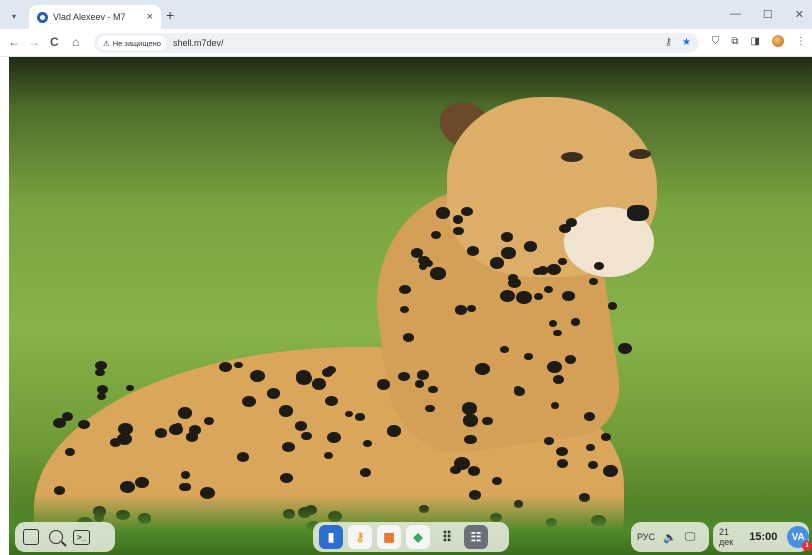  I want to click on shield-extension-icon: ⛉, so click(716, 41).